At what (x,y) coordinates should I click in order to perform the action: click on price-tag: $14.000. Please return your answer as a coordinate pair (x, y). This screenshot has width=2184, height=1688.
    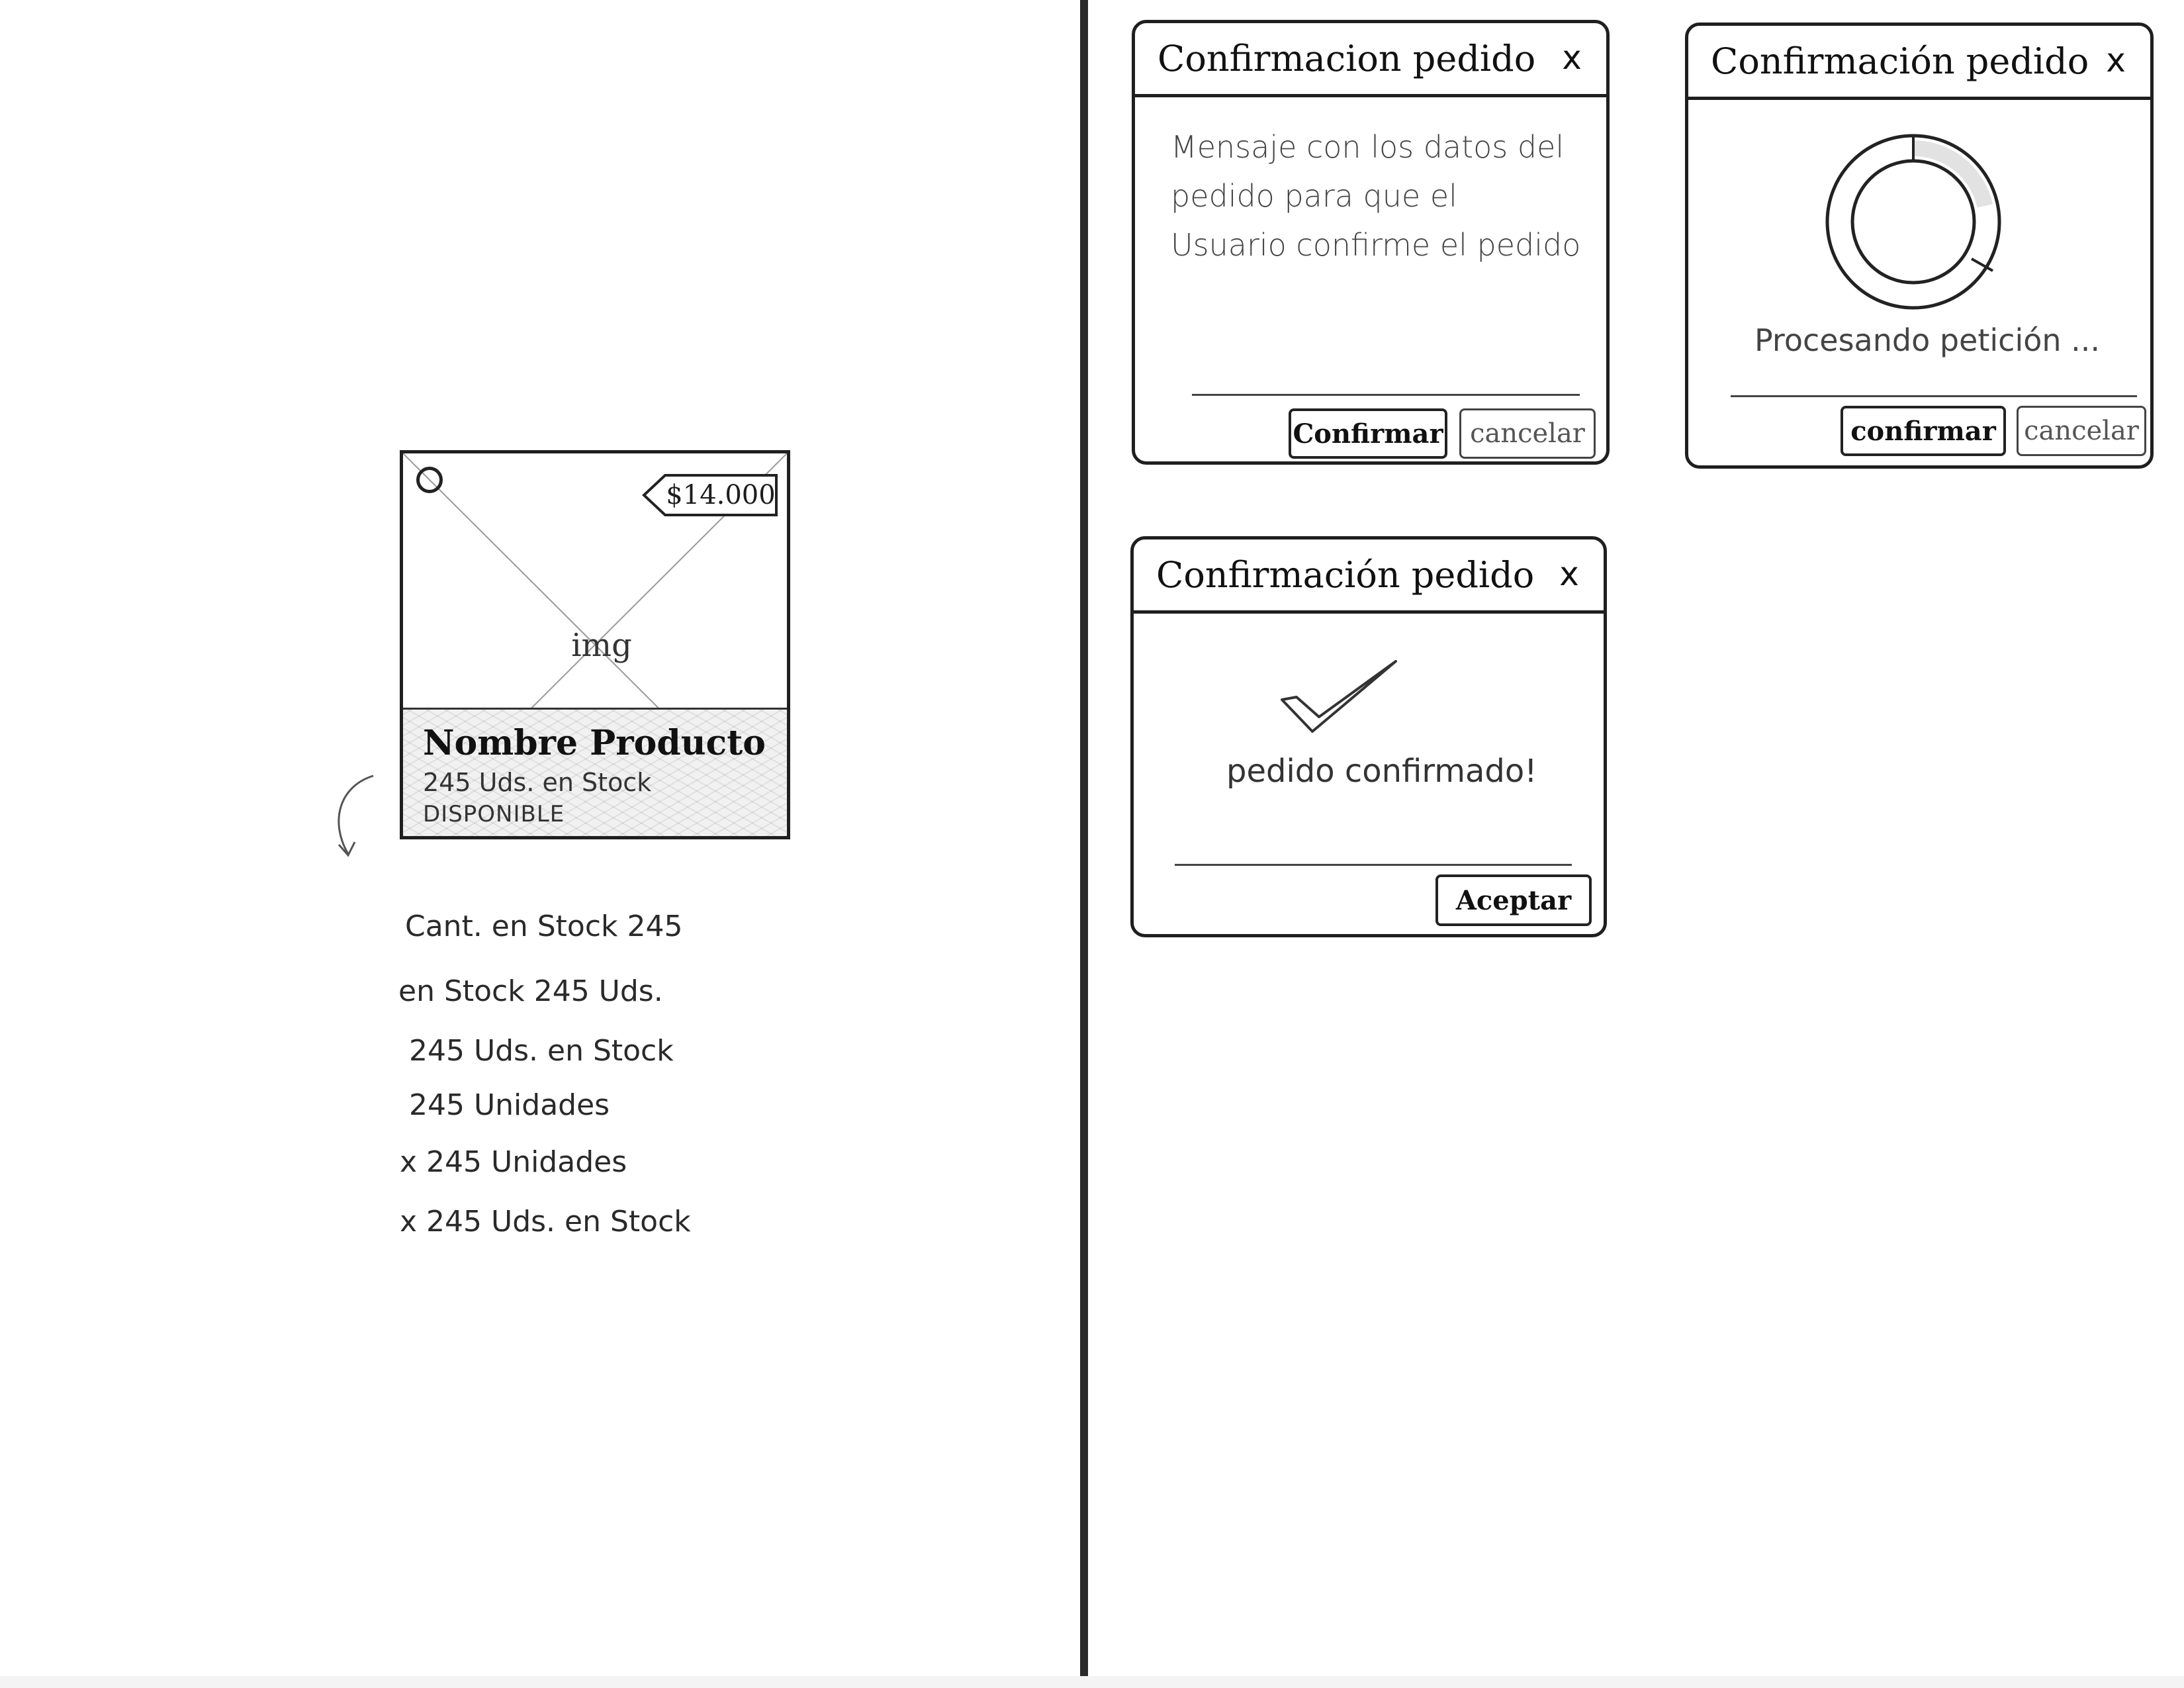
    Looking at the image, I should click on (710, 495).